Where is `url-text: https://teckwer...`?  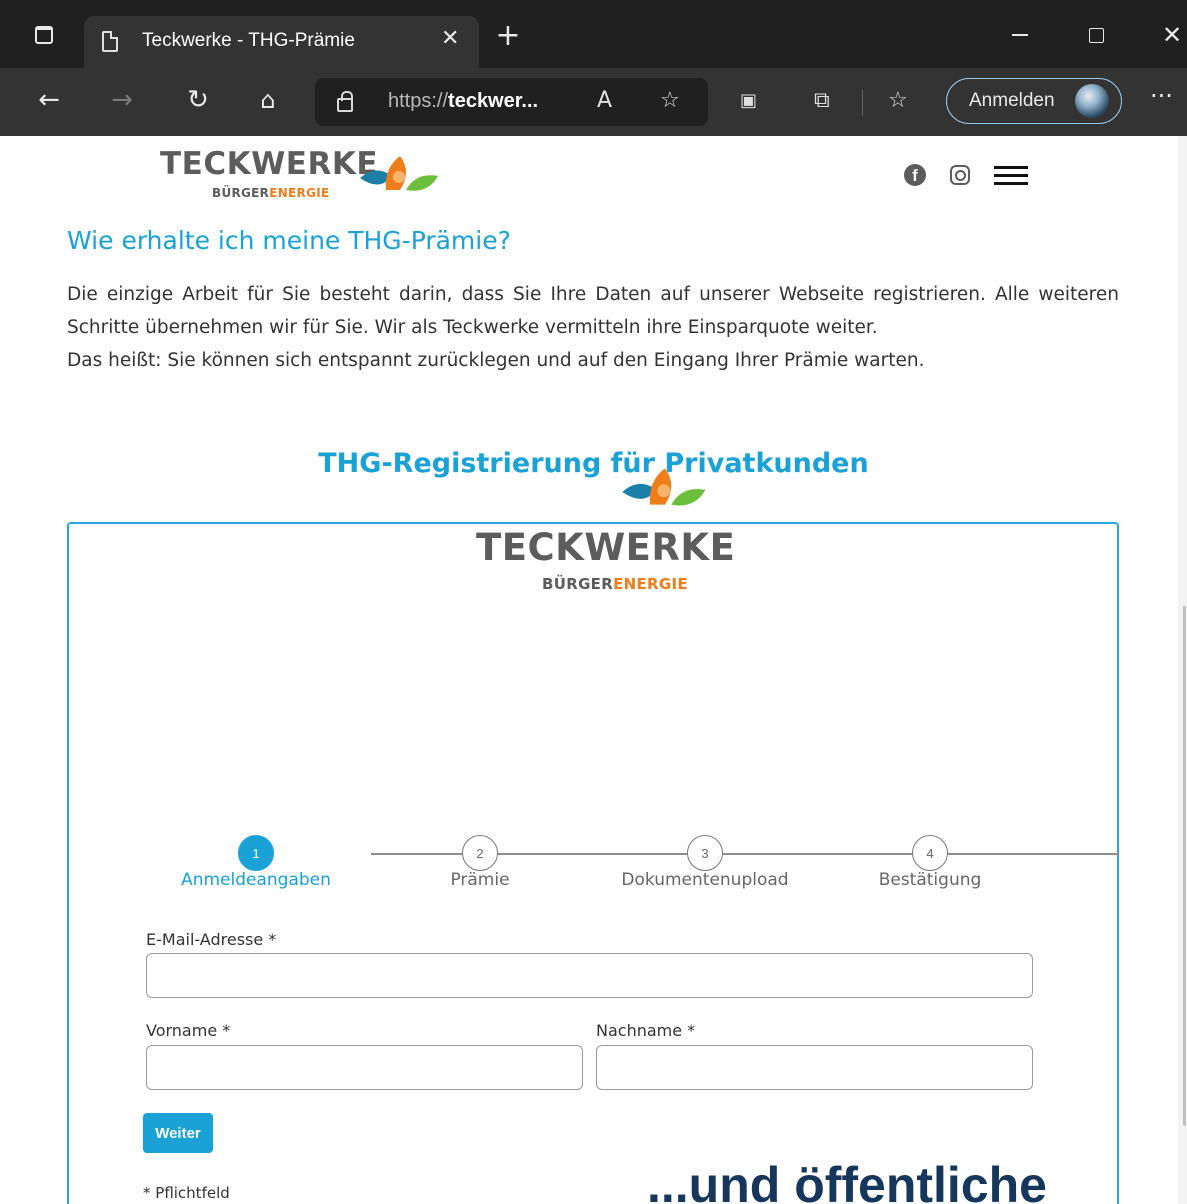 url-text: https://teckwer... is located at coordinates (463, 101).